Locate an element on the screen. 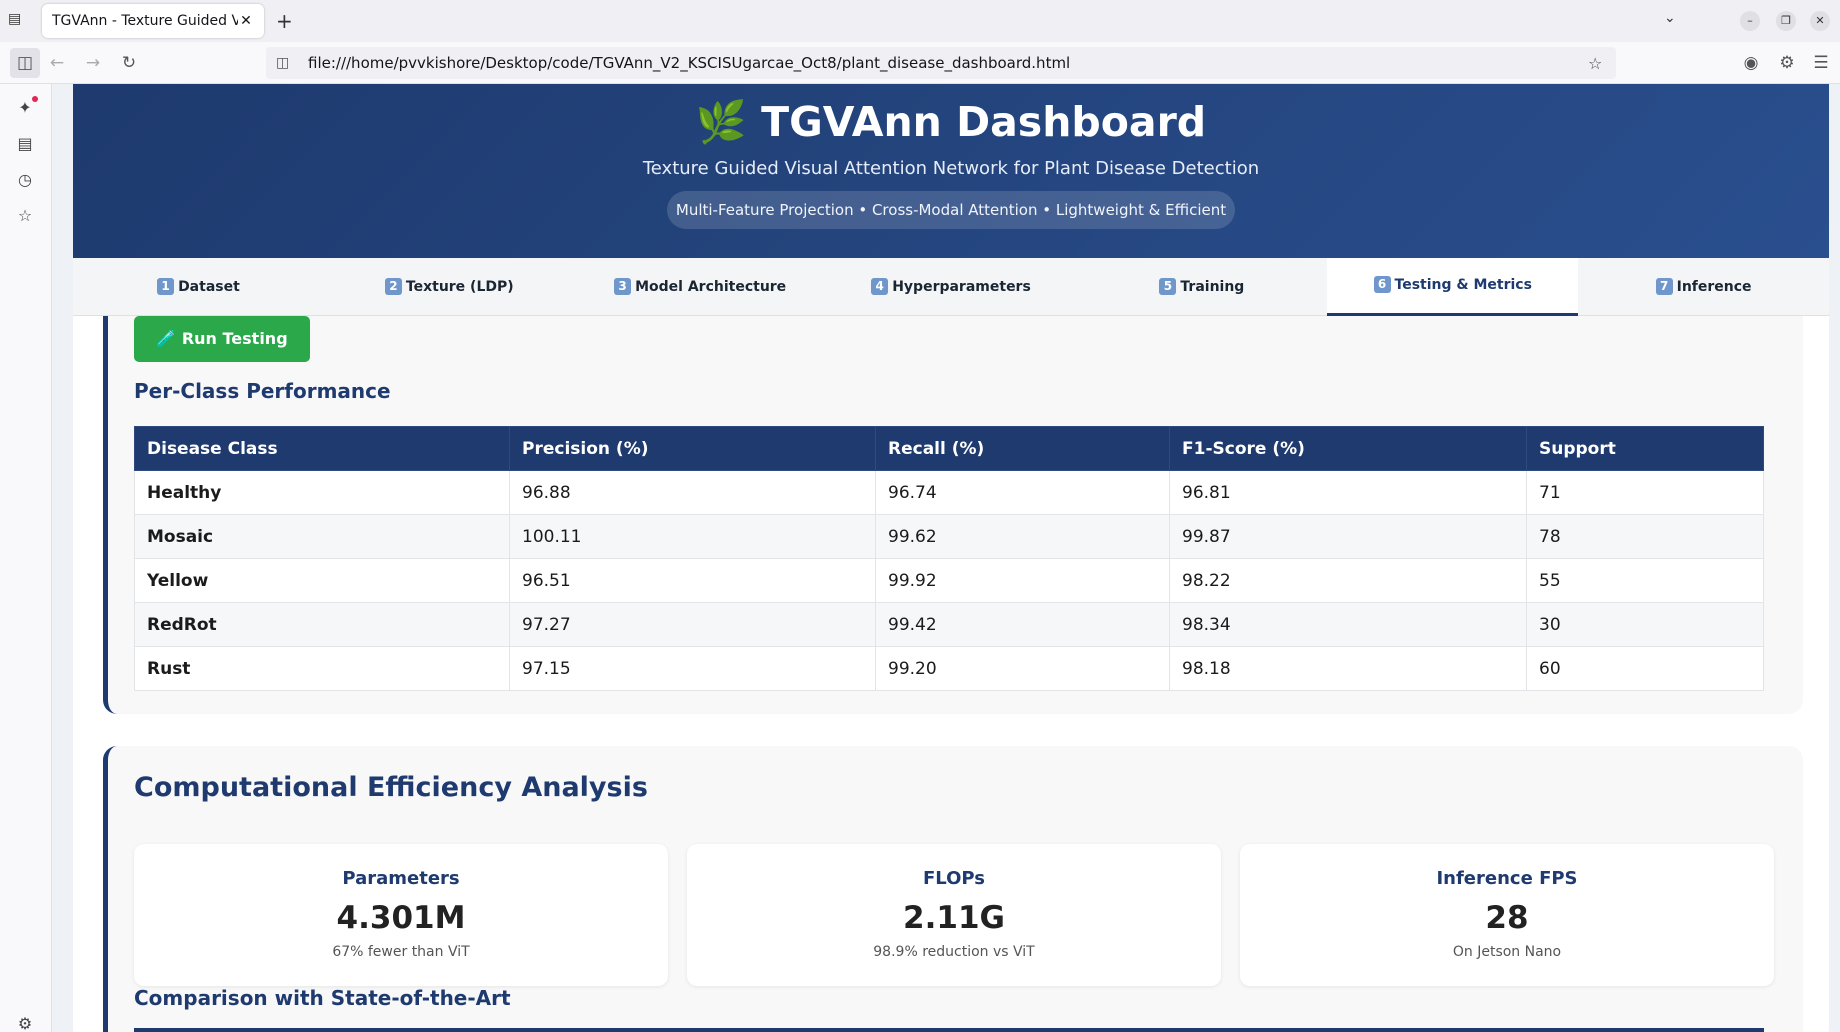 The image size is (1840, 1032). metric-note: 98.9% reduction vs ViT is located at coordinates (954, 952).